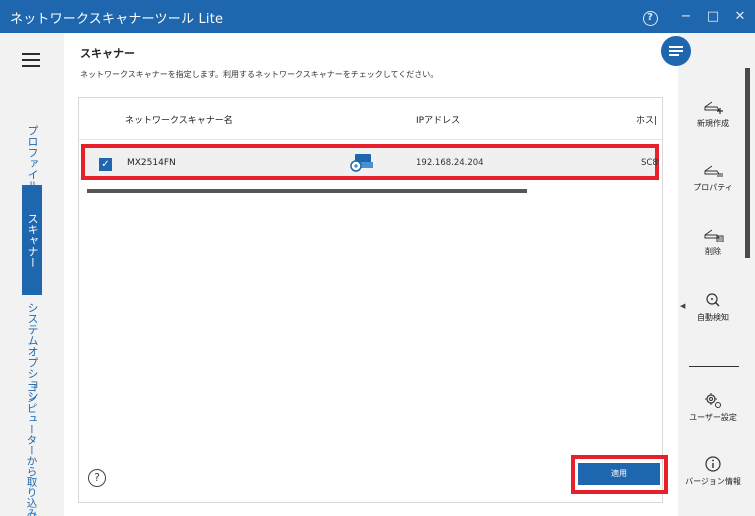 Image resolution: width=755 pixels, height=516 pixels. Describe the element at coordinates (713, 464) in the screenshot. I see `info-icon` at that location.